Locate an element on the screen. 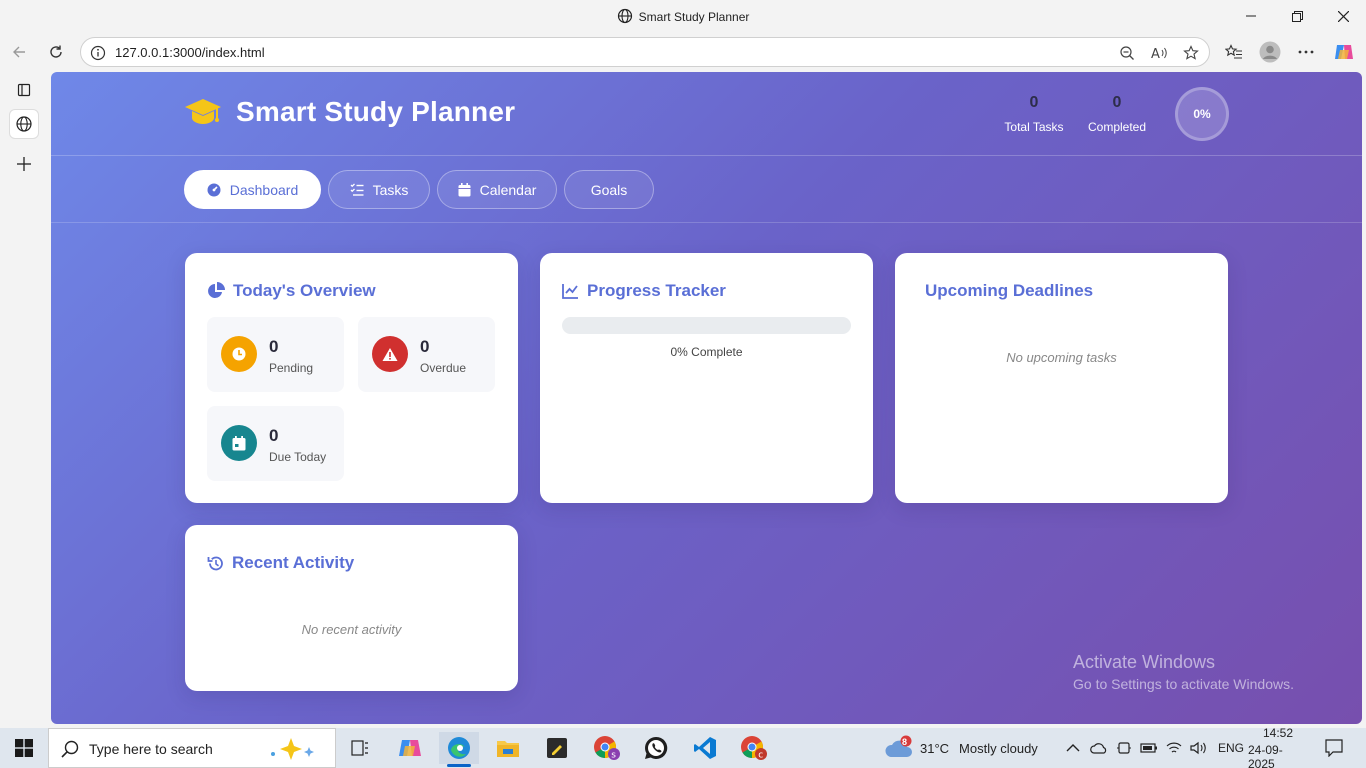 The height and width of the screenshot is (768, 1366). warning-icon is located at coordinates (390, 354).